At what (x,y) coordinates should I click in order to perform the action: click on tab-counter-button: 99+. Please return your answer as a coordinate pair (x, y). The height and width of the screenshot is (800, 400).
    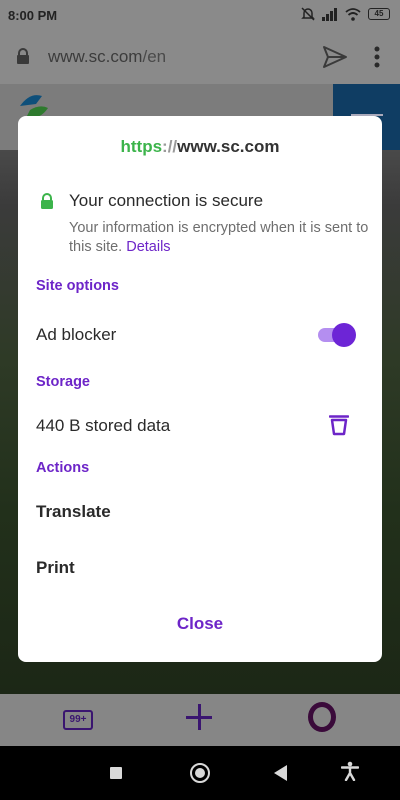
    Looking at the image, I should click on (78, 720).